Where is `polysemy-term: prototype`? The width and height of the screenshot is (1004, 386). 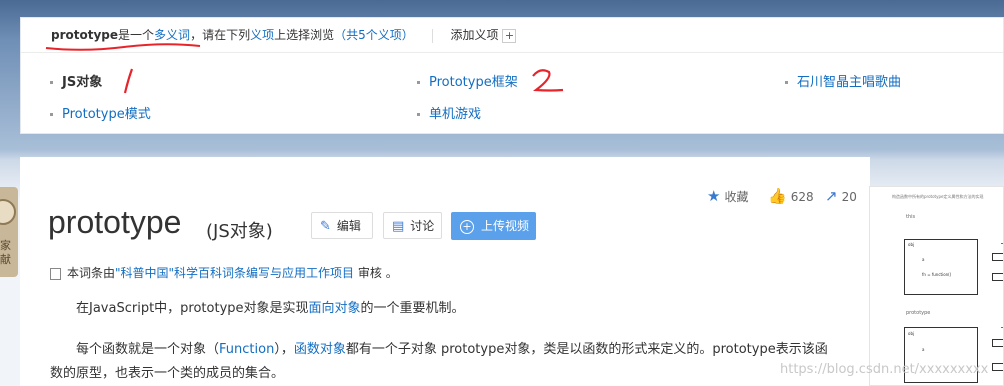 polysemy-term: prototype is located at coordinates (85, 35).